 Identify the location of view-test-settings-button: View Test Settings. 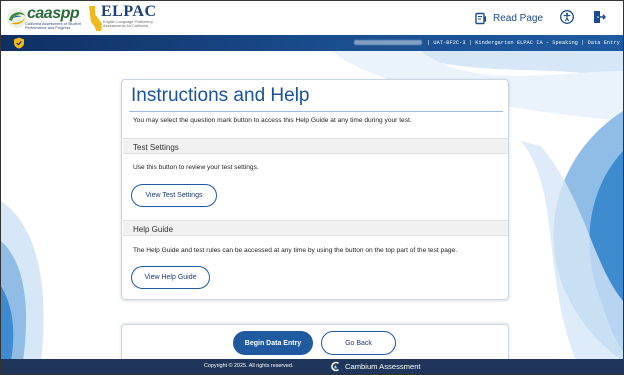
(174, 195).